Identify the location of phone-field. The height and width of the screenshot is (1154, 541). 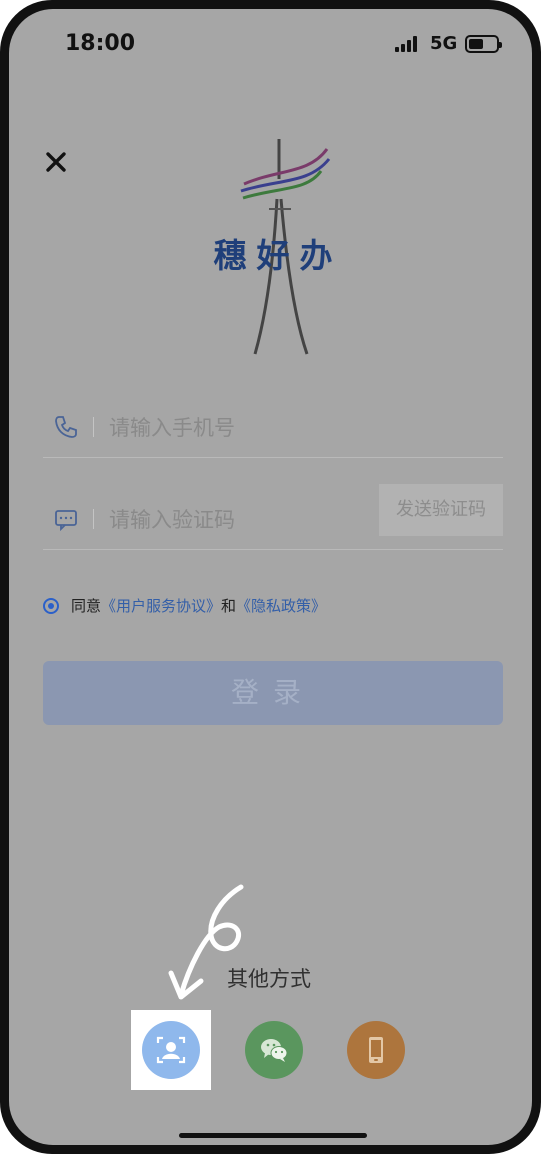
(273, 427).